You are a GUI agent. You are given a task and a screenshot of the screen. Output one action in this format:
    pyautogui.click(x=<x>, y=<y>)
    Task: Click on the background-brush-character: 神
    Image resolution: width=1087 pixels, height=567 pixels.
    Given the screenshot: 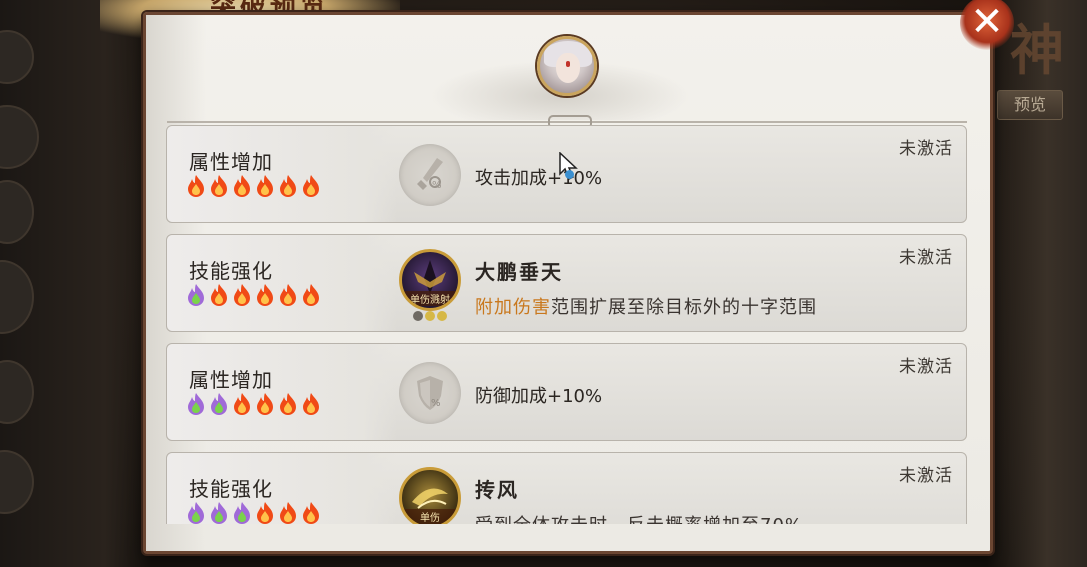 What is the action you would take?
    pyautogui.click(x=1037, y=50)
    